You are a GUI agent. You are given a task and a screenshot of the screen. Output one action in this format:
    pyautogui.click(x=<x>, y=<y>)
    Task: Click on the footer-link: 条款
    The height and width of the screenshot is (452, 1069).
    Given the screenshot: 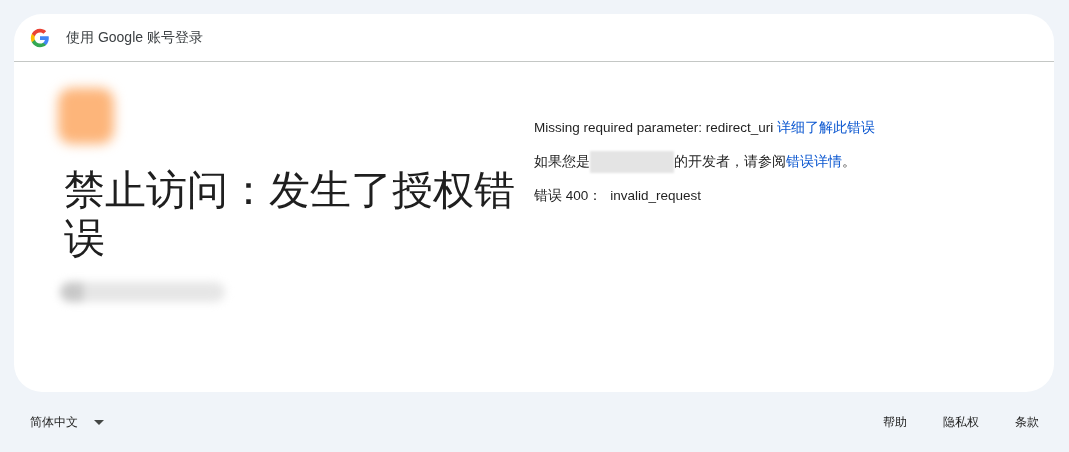 What is the action you would take?
    pyautogui.click(x=1027, y=422)
    